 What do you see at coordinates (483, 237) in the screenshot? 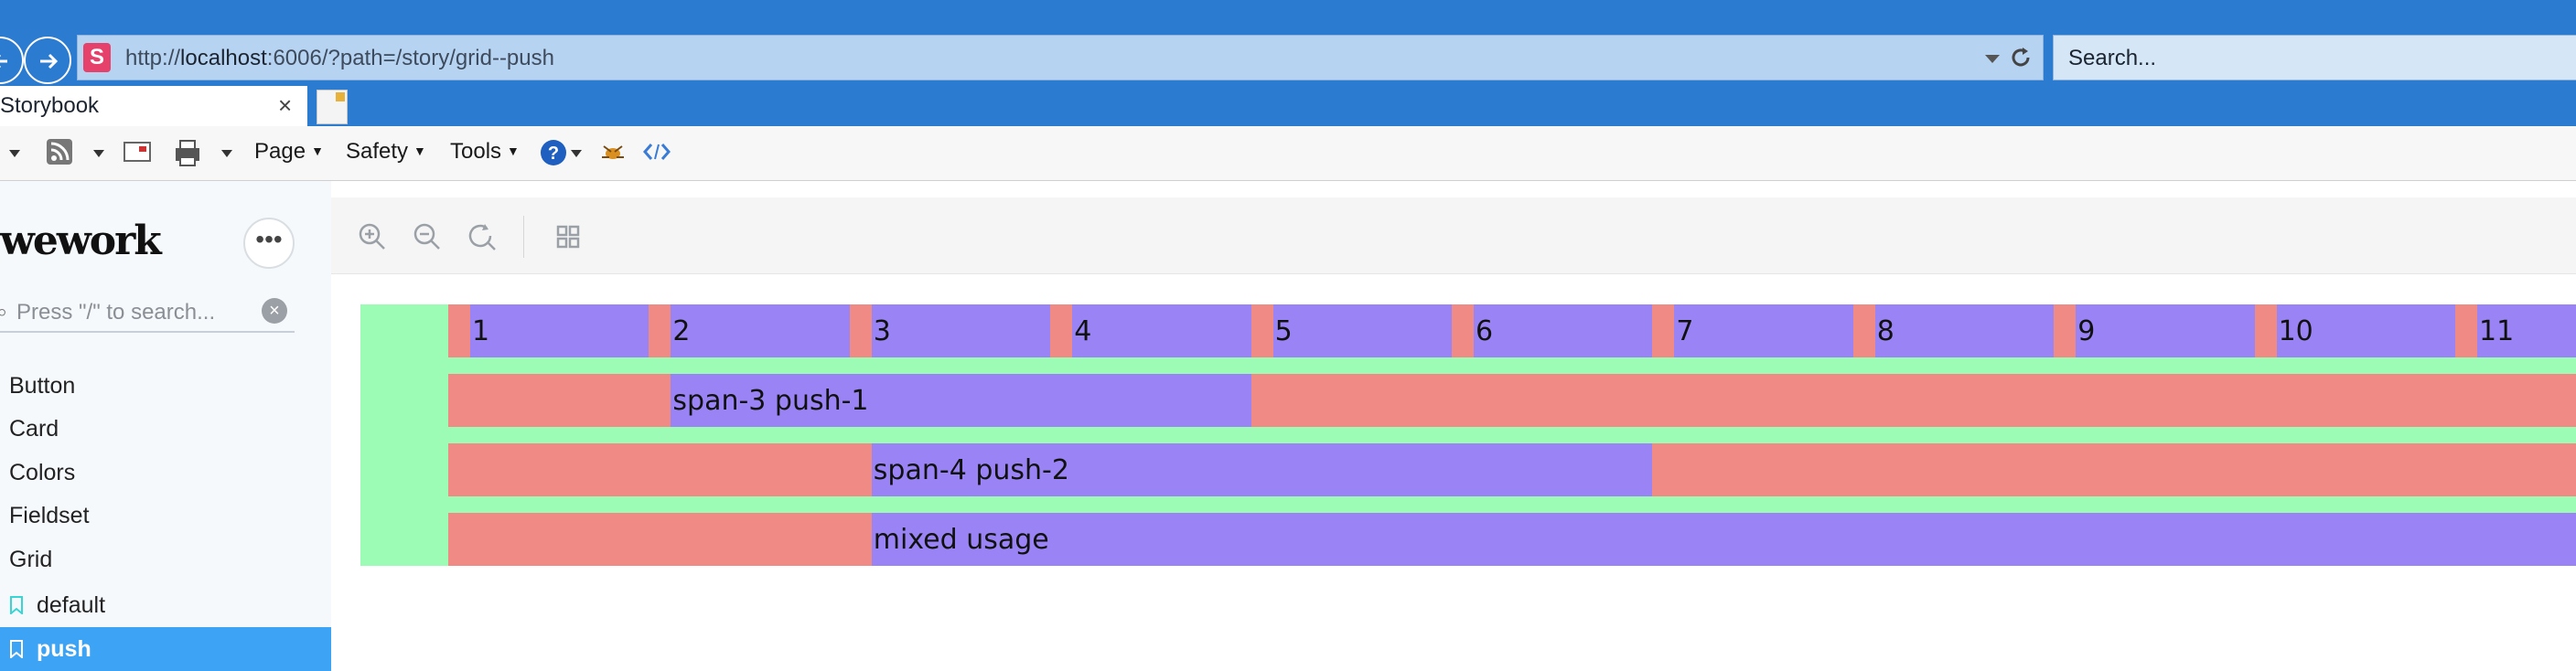
I see `reset-zoom-icon` at bounding box center [483, 237].